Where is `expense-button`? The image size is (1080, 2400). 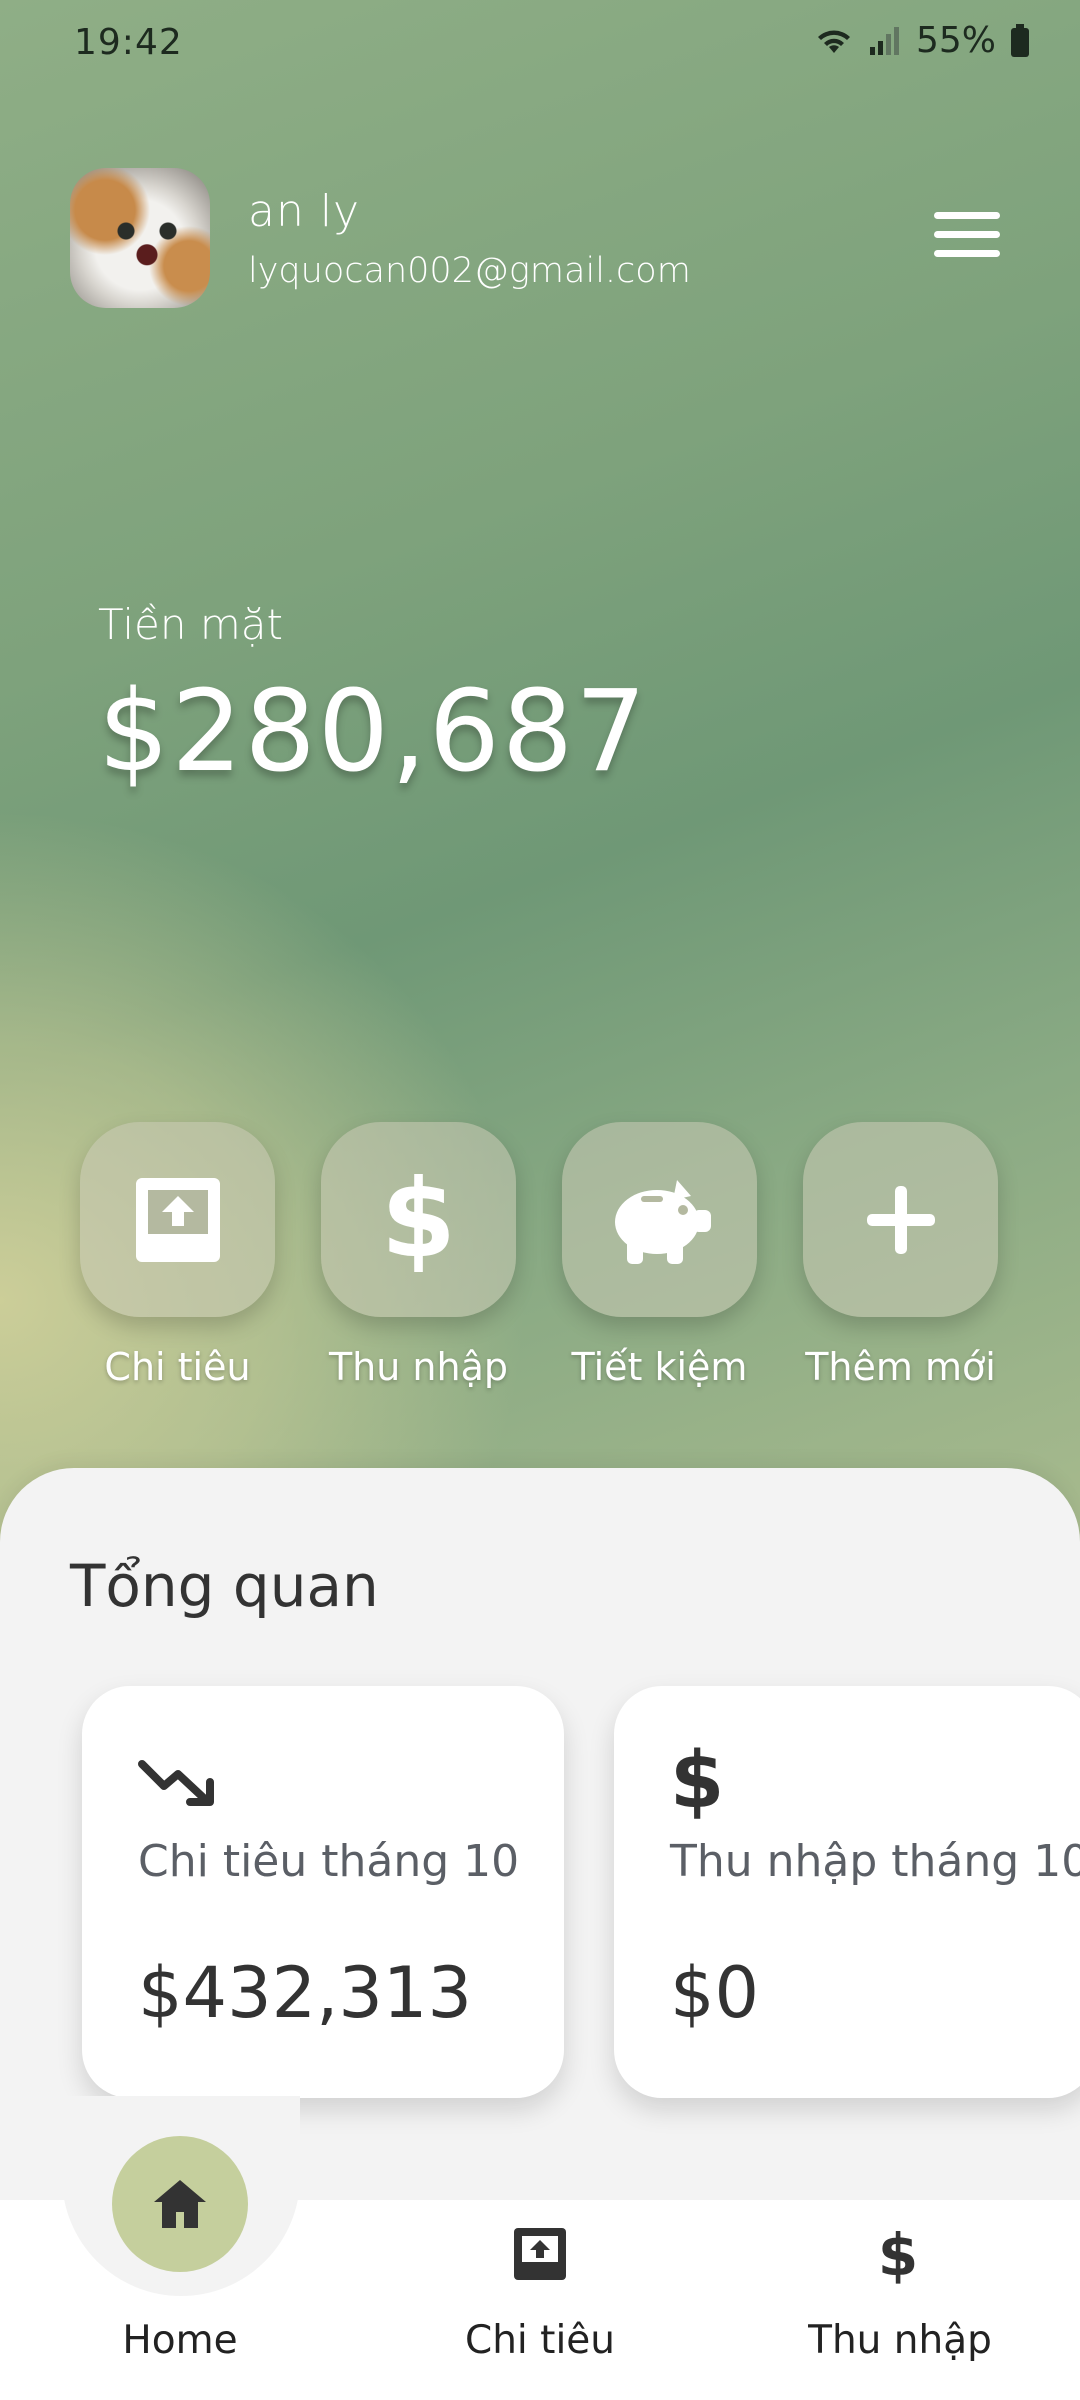 expense-button is located at coordinates (177, 1219).